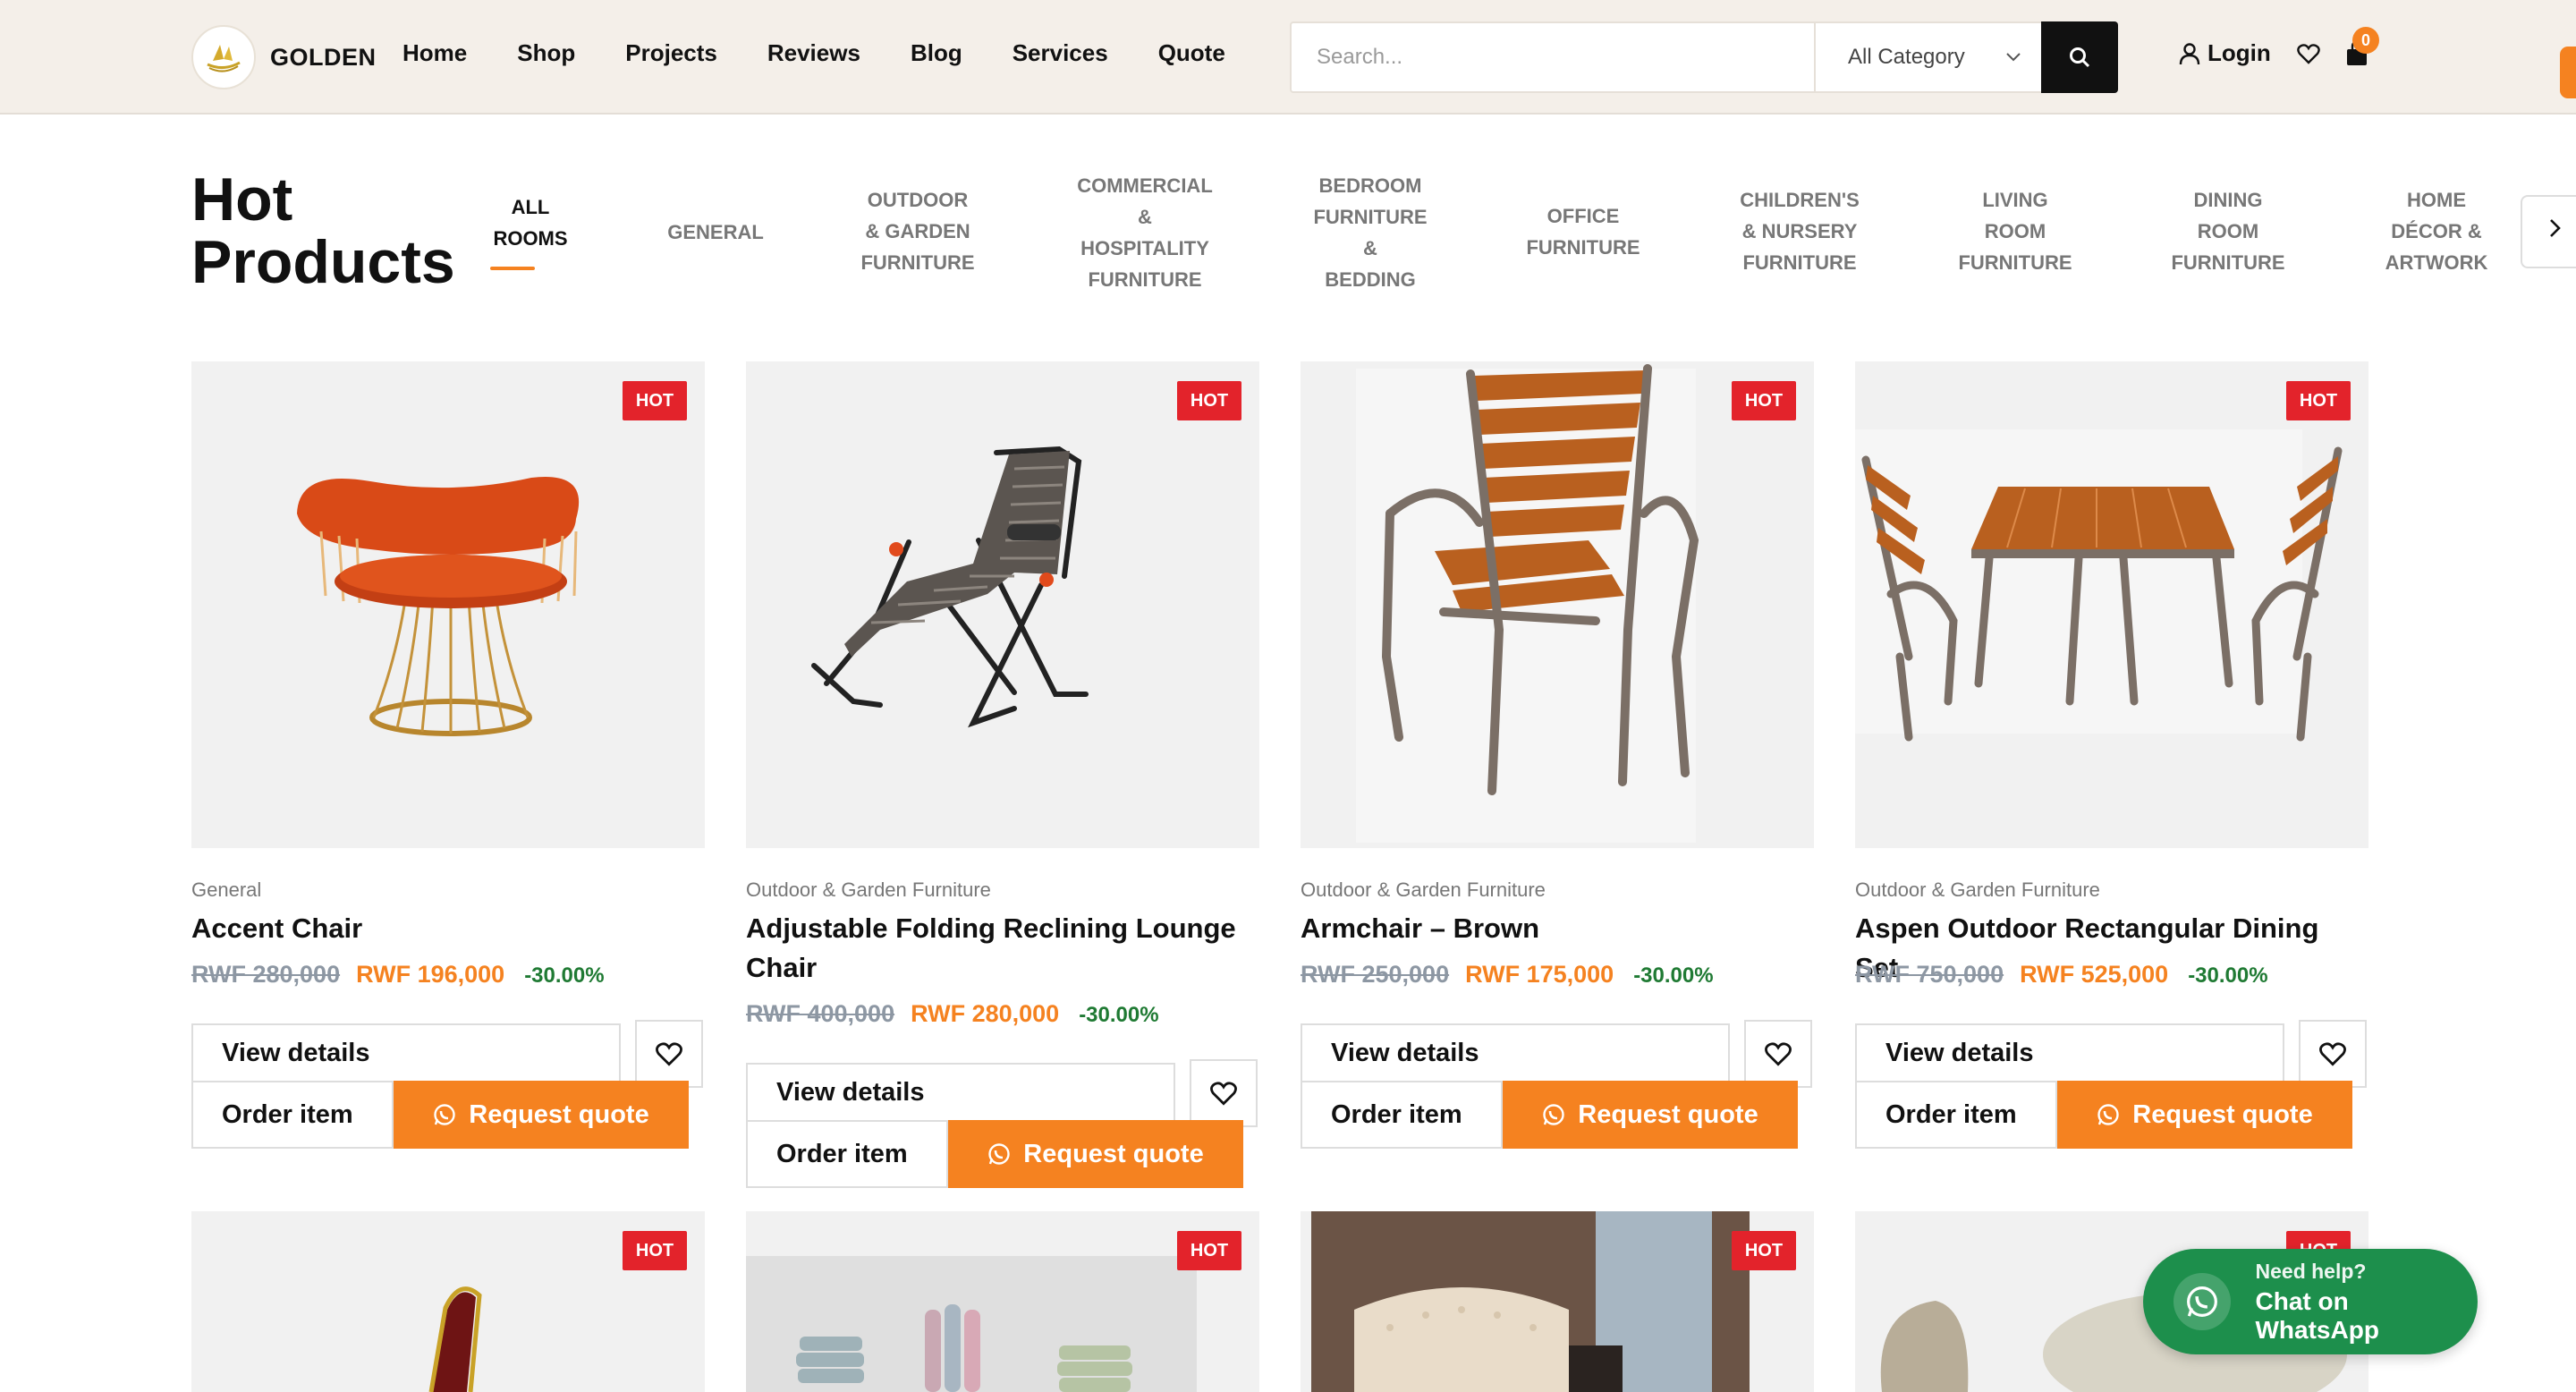 Image resolution: width=2576 pixels, height=1392 pixels. I want to click on search-button, so click(2079, 57).